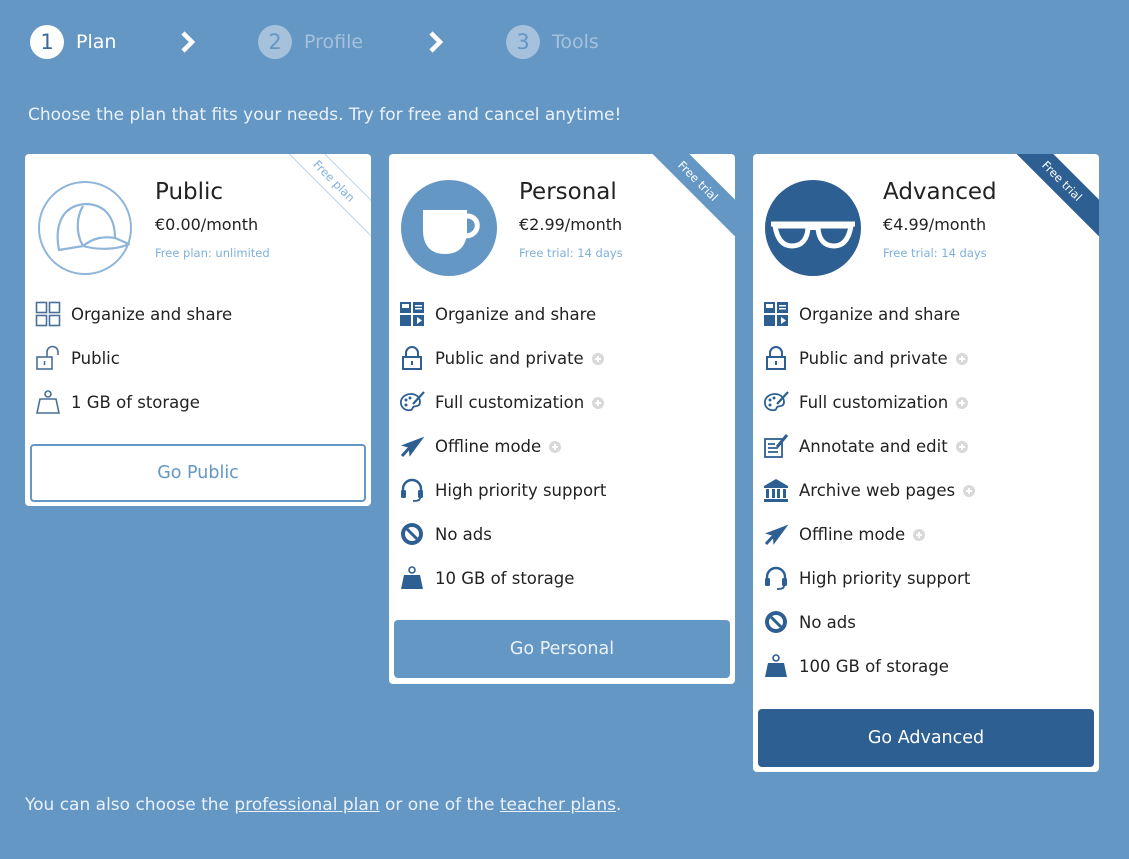  I want to click on list-item: Archive web pages, so click(926, 490).